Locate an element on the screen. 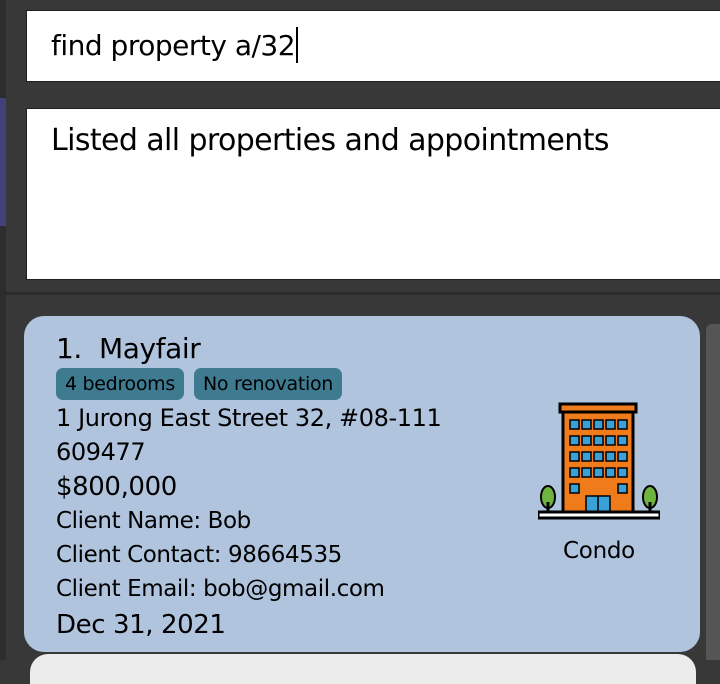 Image resolution: width=720 pixels, height=684 pixels. property-card-title: 1. Mayfair is located at coordinates (128, 348).